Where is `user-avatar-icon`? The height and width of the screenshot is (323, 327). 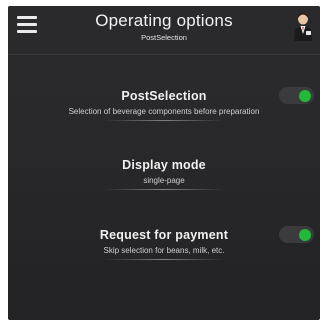 user-avatar-icon is located at coordinates (303, 27).